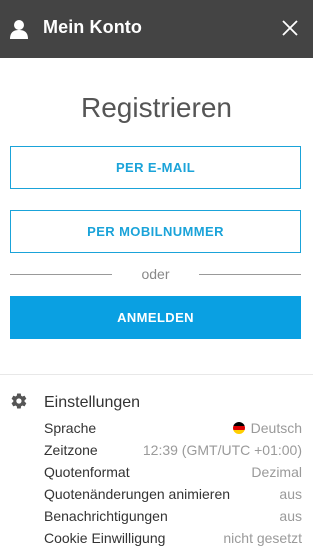  What do you see at coordinates (276, 428) in the screenshot?
I see `language-value: Deutsch` at bounding box center [276, 428].